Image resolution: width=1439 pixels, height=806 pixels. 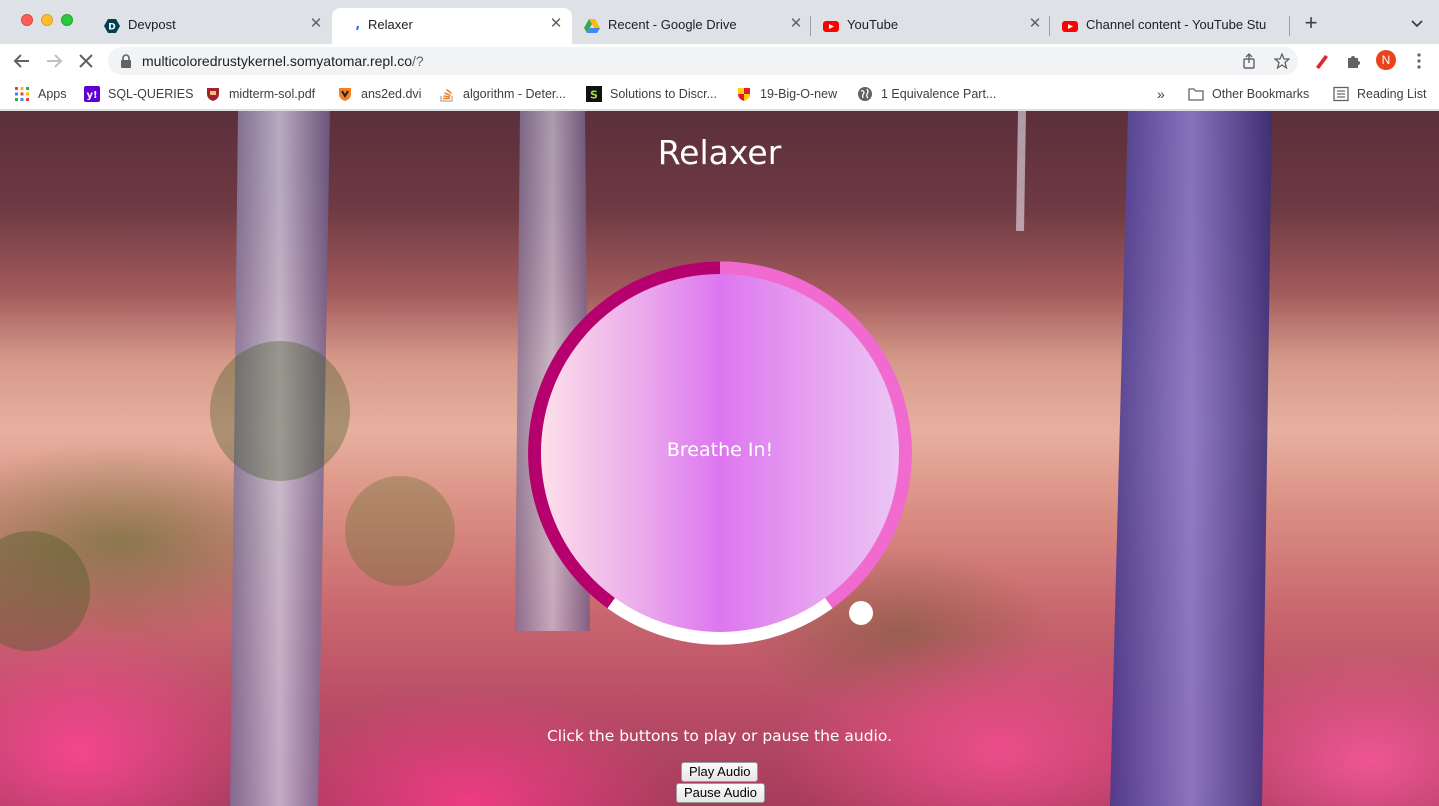 What do you see at coordinates (47, 20) in the screenshot?
I see `minimize-window-button` at bounding box center [47, 20].